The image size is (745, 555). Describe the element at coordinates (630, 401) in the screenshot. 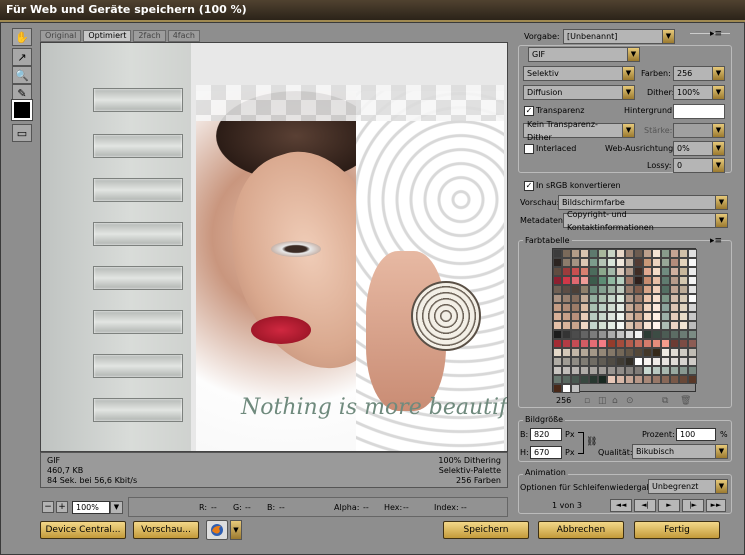

I see `add-color-icon: ⊙` at that location.